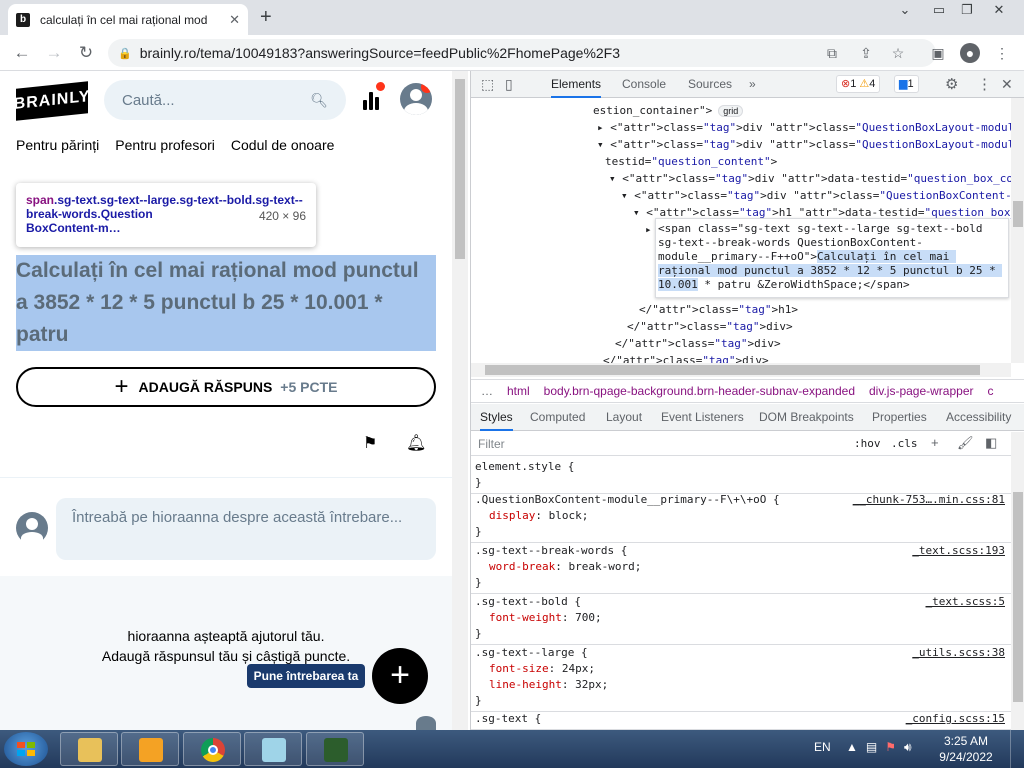 Image resolution: width=1024 pixels, height=768 pixels. Describe the element at coordinates (283, 145) in the screenshot. I see `nav-honor-code: Codul de onoare` at that location.